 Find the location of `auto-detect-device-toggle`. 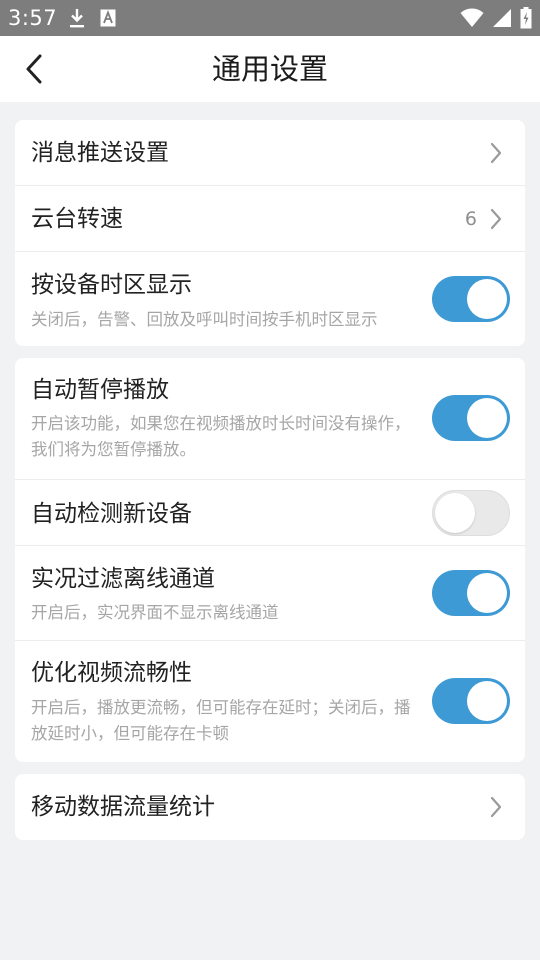

auto-detect-device-toggle is located at coordinates (471, 513).